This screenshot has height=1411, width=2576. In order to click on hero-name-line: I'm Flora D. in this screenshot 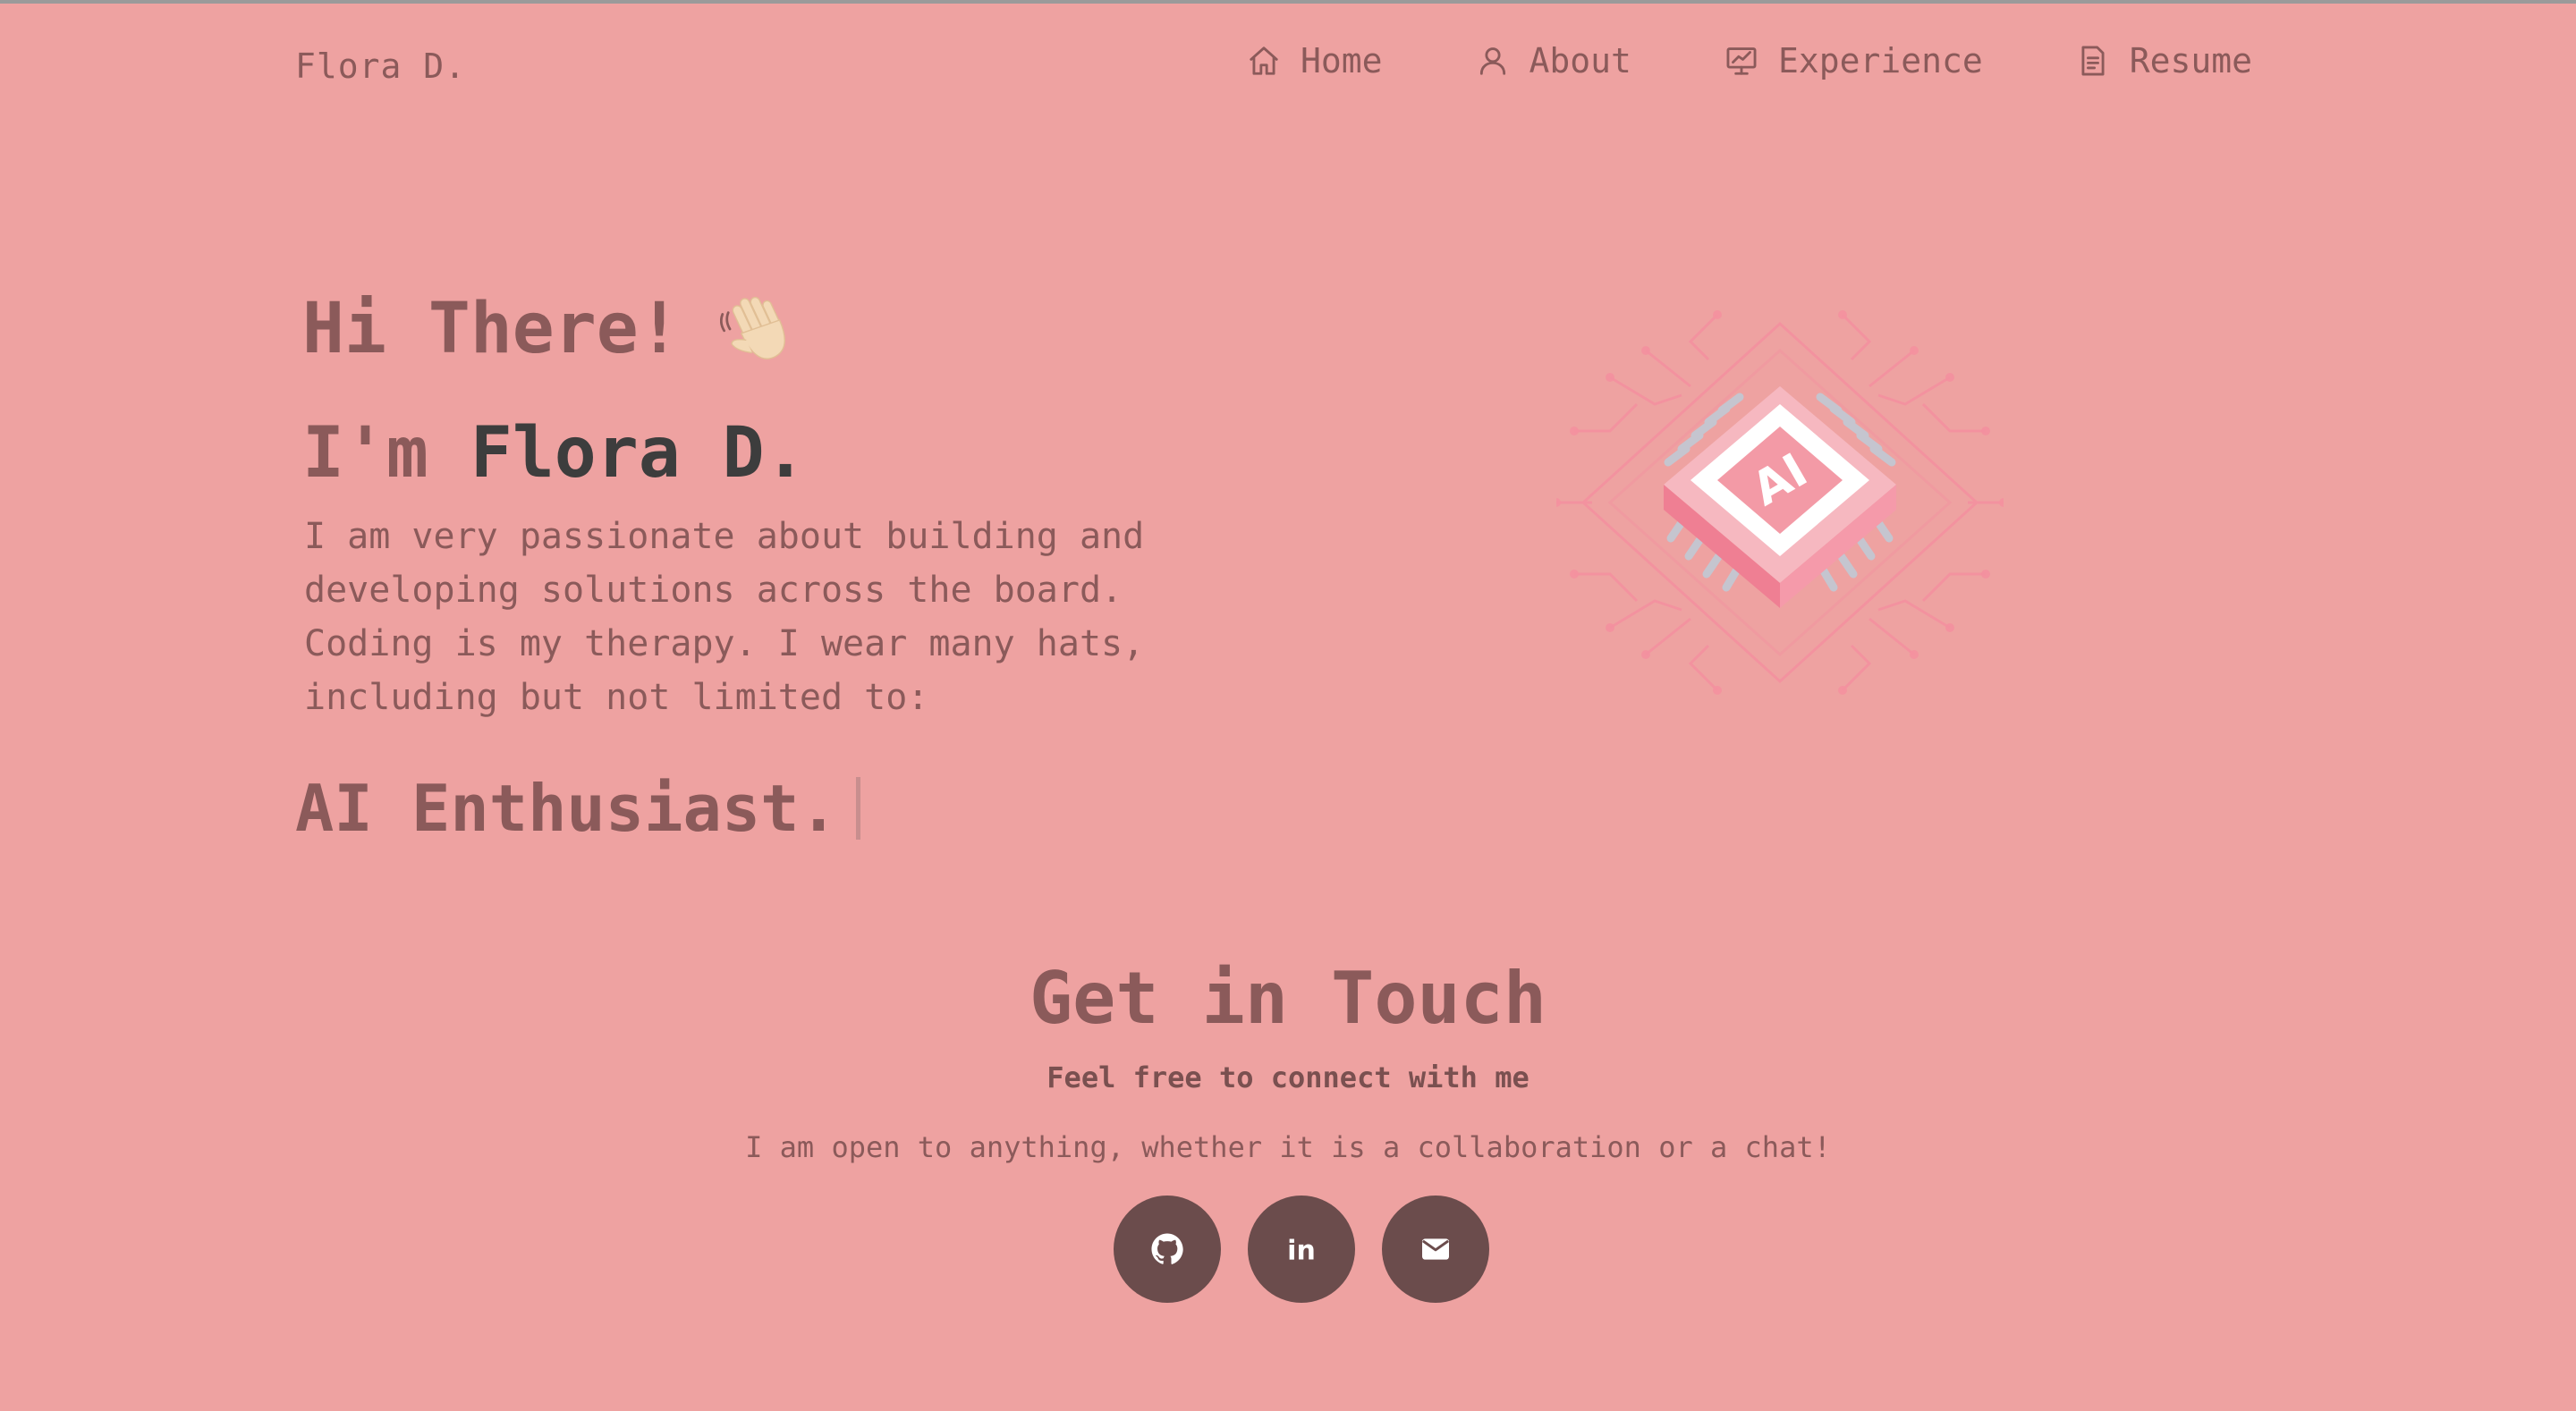, I will do `click(554, 453)`.